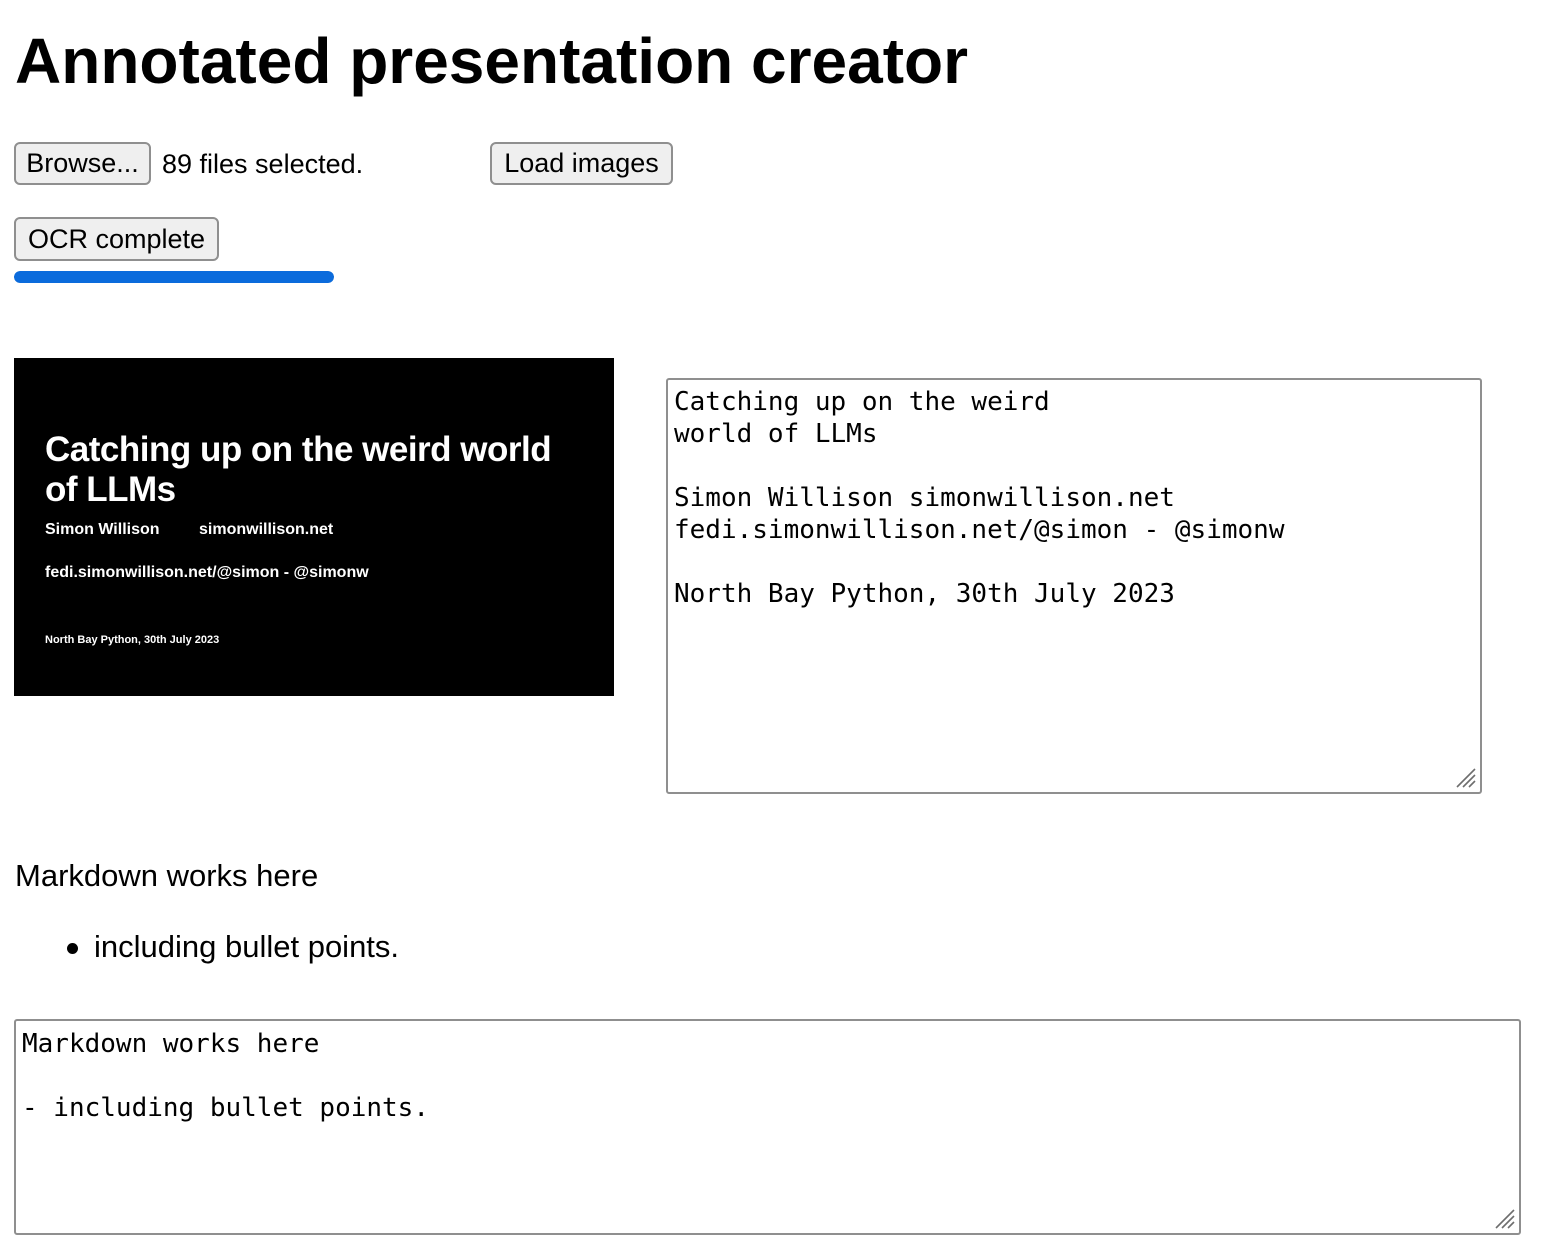  Describe the element at coordinates (492, 61) in the screenshot. I see `page-title: Annotated presentation creator` at that location.